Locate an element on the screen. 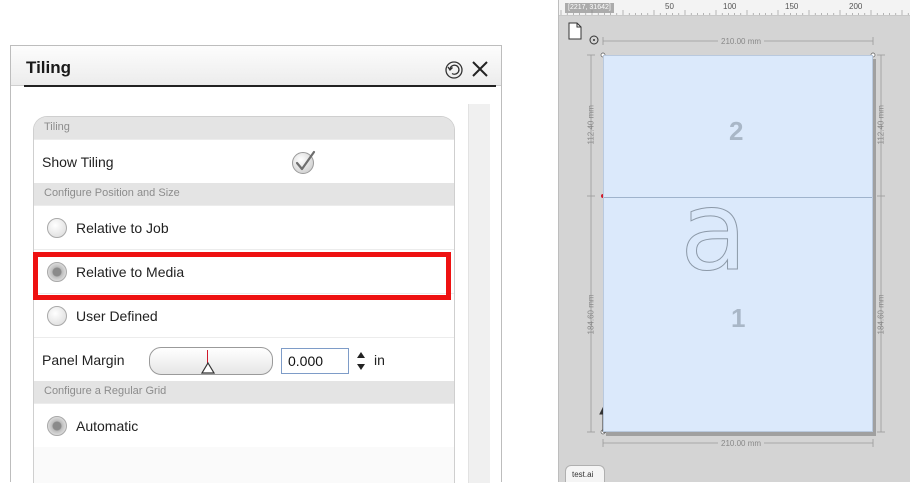  highlight-annotation is located at coordinates (242, 276).